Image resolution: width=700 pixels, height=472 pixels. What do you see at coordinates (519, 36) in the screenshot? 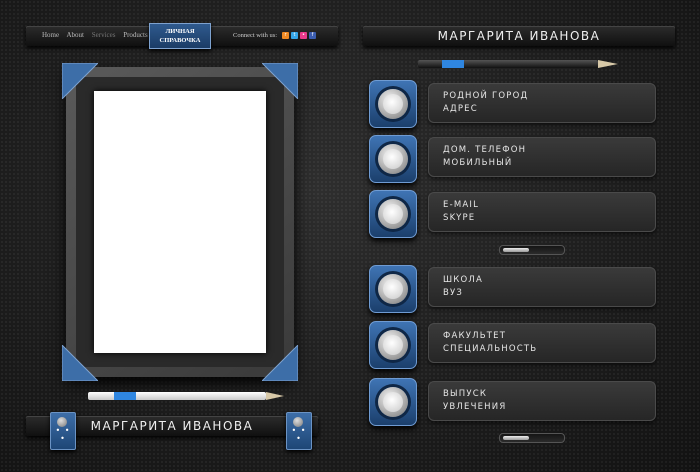
I see `header-name-bar: МАРГАРИТА ИВАНОВА` at bounding box center [519, 36].